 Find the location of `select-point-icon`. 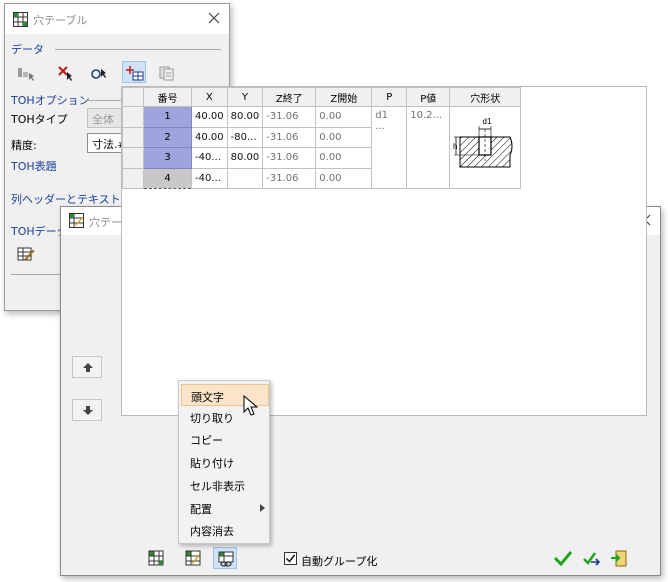

select-point-icon is located at coordinates (26, 74).